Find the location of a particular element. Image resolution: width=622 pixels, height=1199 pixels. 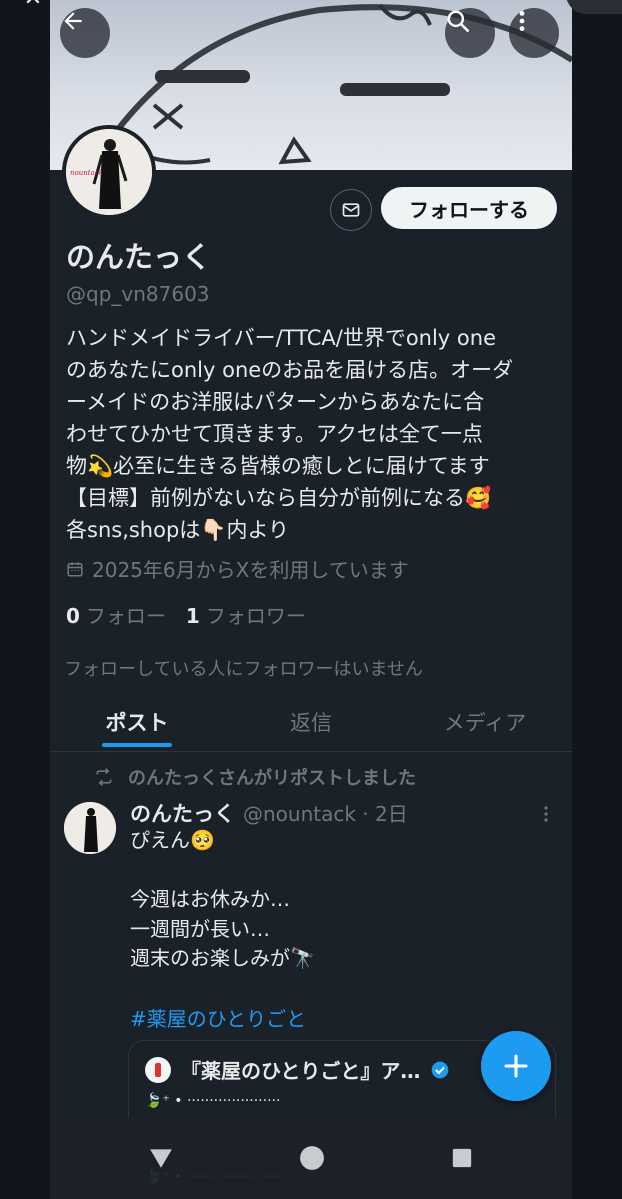

quoted-avatar is located at coordinates (158, 1069).